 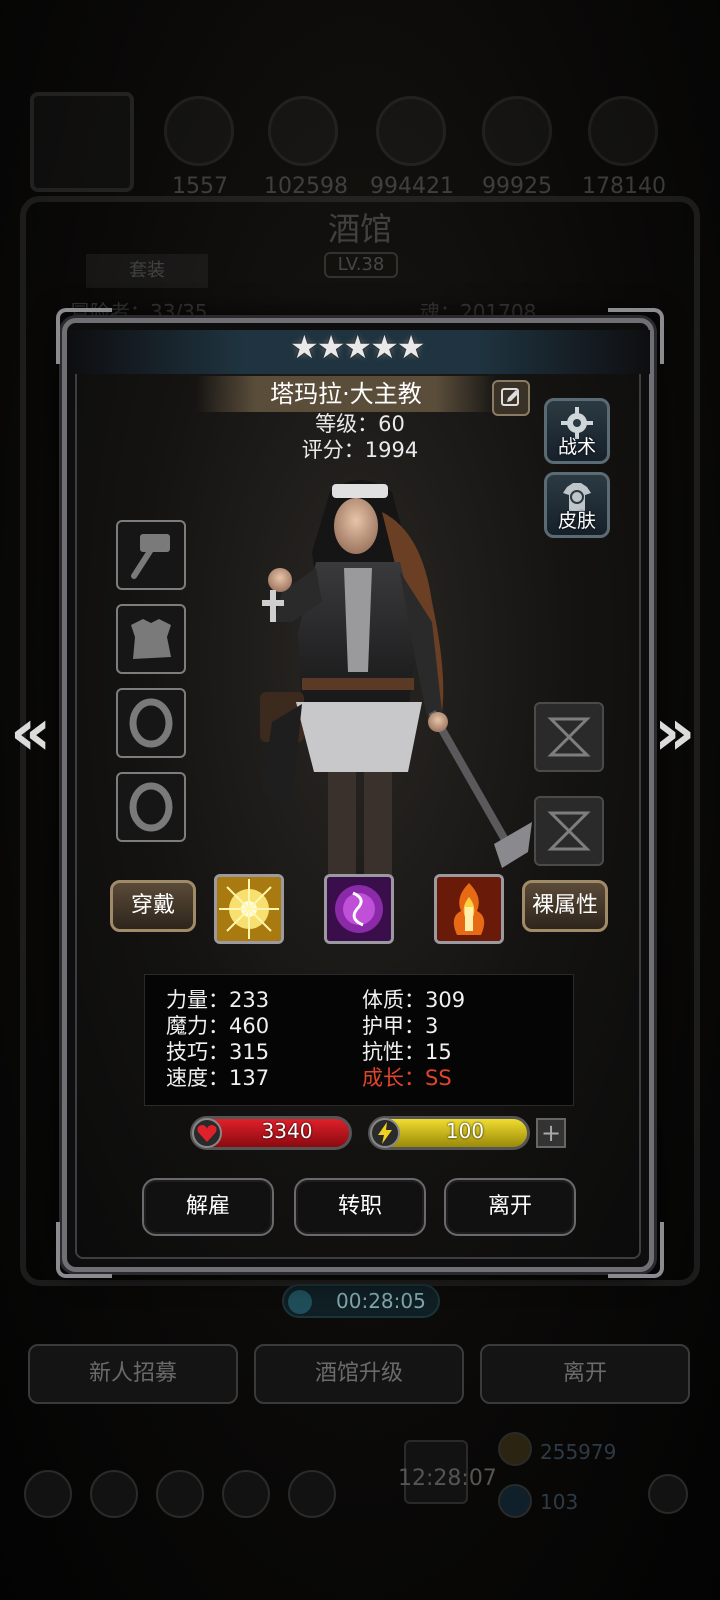 I want to click on gem-icon, so click(x=515, y=1501).